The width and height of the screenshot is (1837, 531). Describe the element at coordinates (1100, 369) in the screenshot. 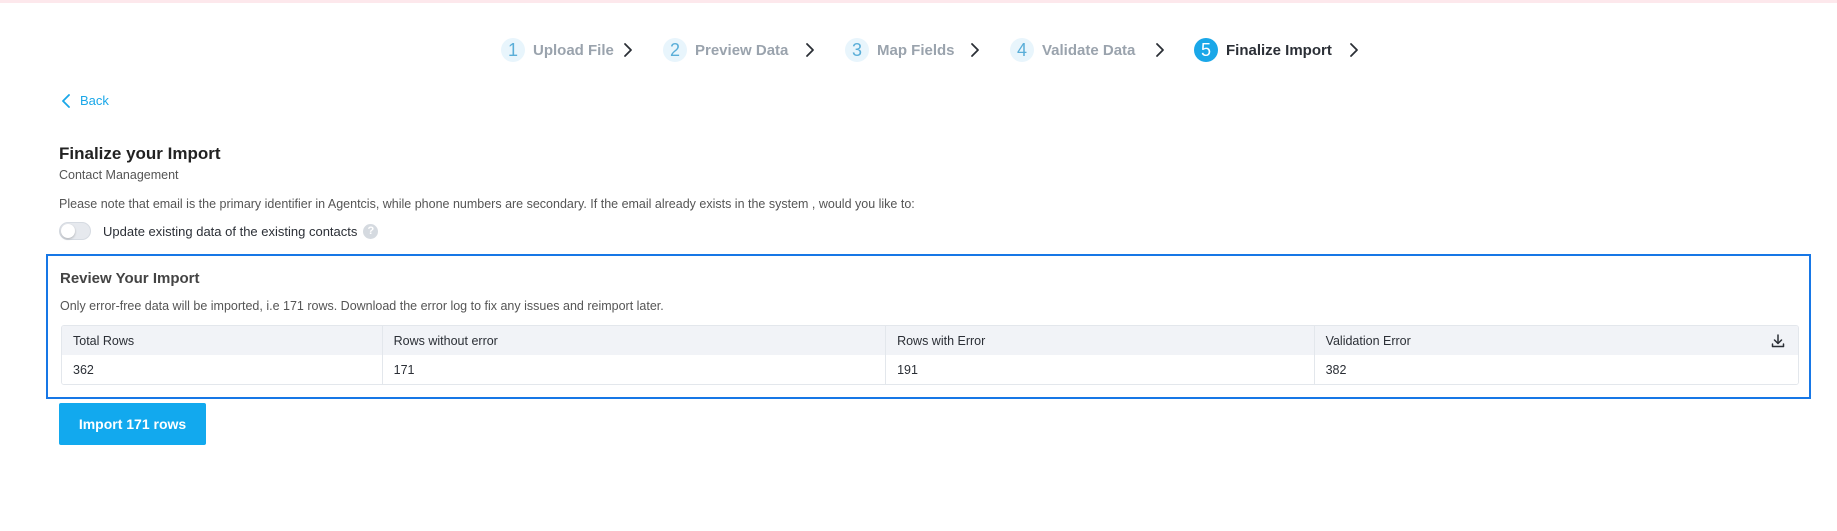

I see `cell-rows-with-error: 191` at that location.